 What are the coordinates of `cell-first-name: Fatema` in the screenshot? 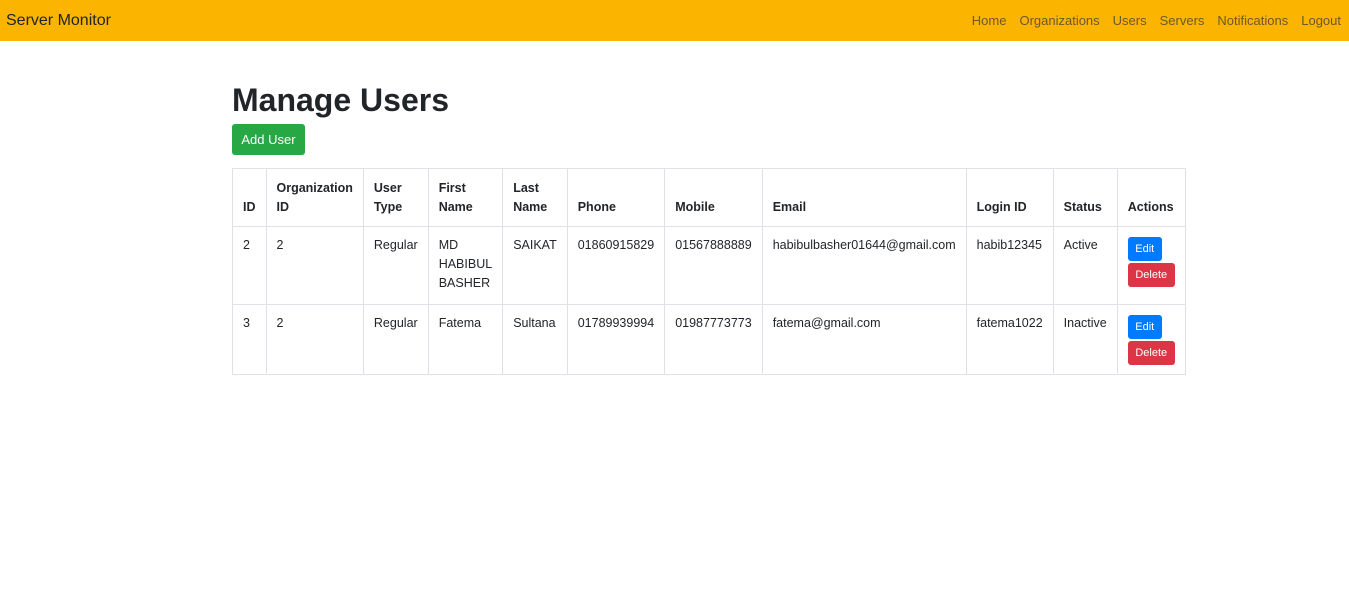 It's located at (465, 339).